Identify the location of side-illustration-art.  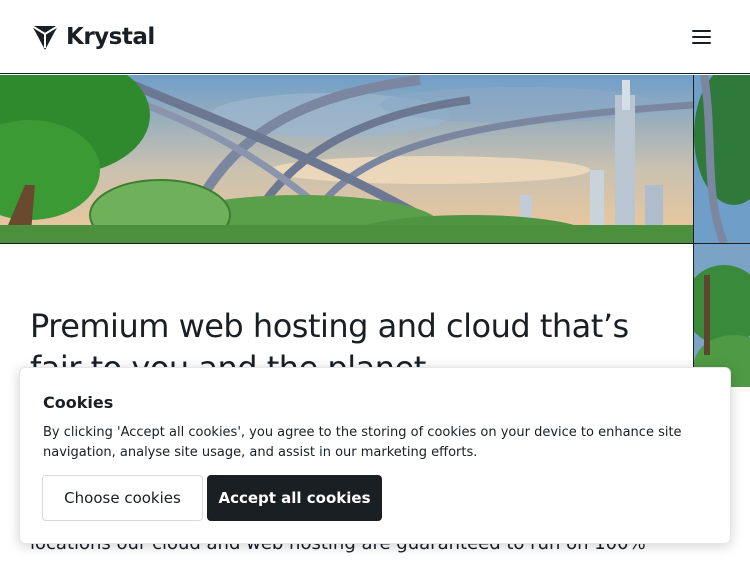
(722, 231).